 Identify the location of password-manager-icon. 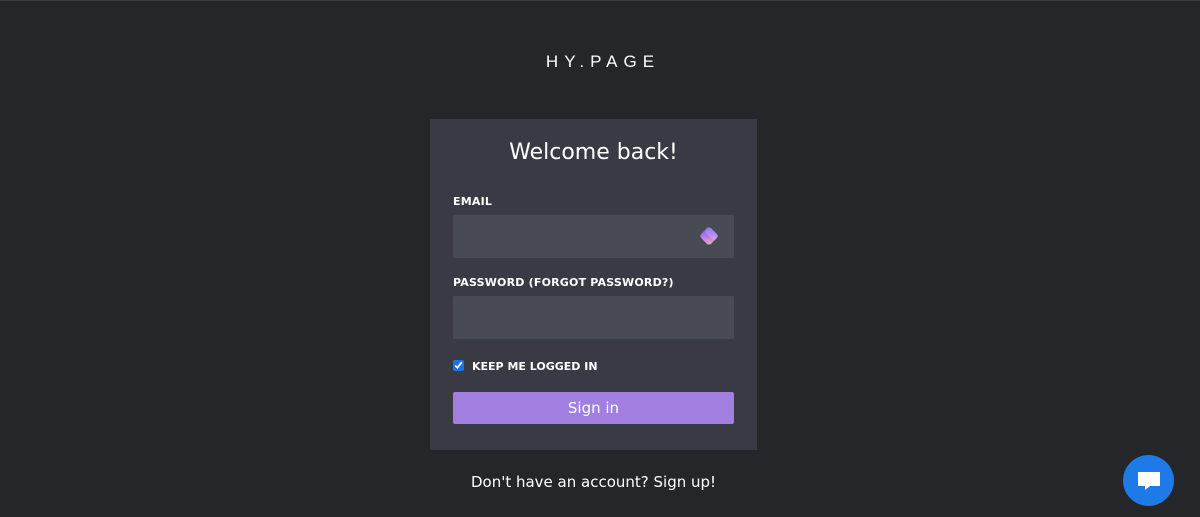
(709, 236).